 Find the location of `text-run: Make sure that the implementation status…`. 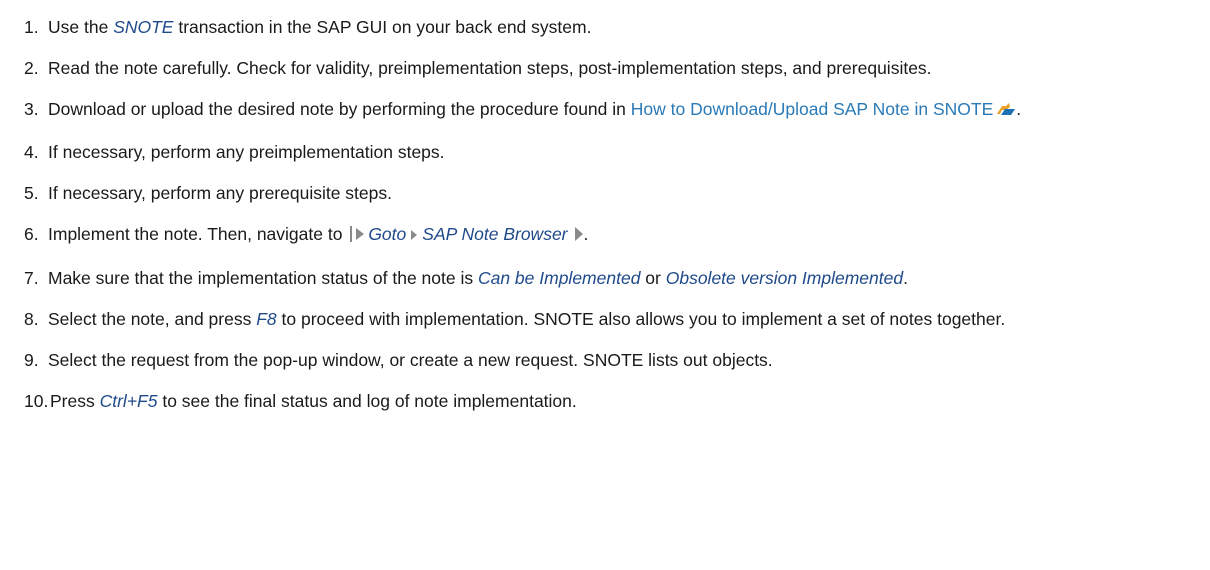

text-run: Make sure that the implementation status… is located at coordinates (263, 278).